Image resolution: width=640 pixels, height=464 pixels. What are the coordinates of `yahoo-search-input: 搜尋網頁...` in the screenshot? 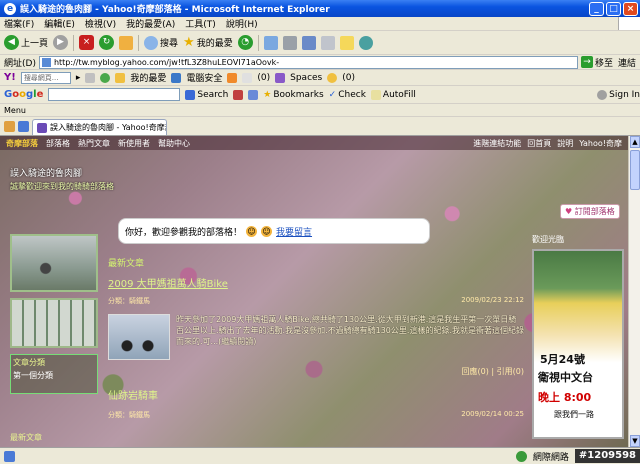 It's located at (45, 77).